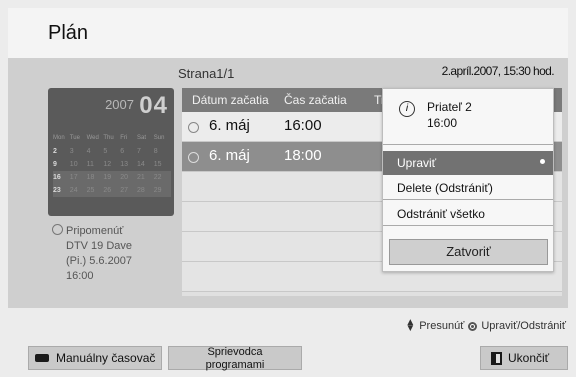 The height and width of the screenshot is (377, 576). I want to click on column-header-time: Čas začatia, so click(315, 100).